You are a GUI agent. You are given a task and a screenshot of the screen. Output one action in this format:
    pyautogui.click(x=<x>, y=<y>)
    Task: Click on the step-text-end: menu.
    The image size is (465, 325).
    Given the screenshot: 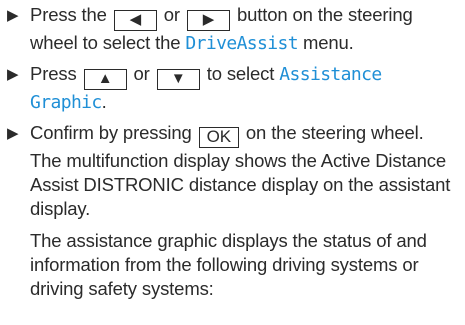 What is the action you would take?
    pyautogui.click(x=328, y=42)
    